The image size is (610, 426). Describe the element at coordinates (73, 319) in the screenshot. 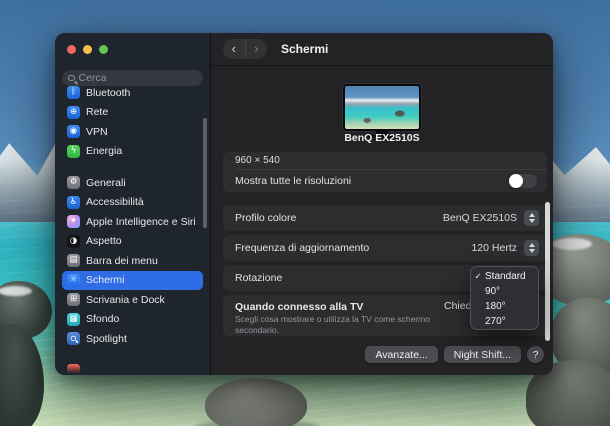

I see `wallpaper-settings-icon: ▦` at that location.